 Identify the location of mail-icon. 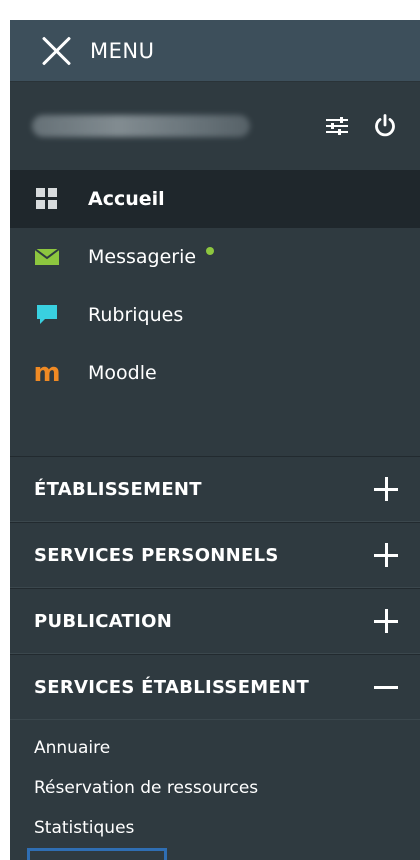
(47, 257).